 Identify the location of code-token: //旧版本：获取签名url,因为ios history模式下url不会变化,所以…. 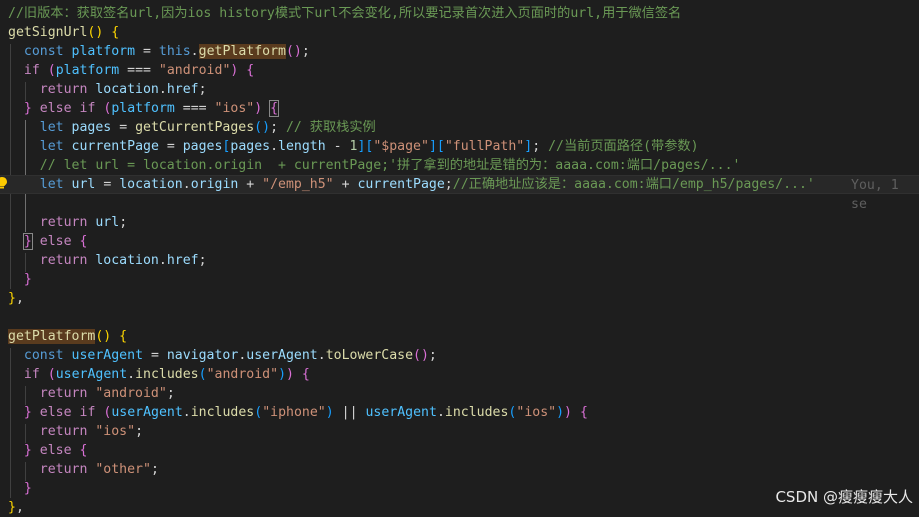
(345, 13).